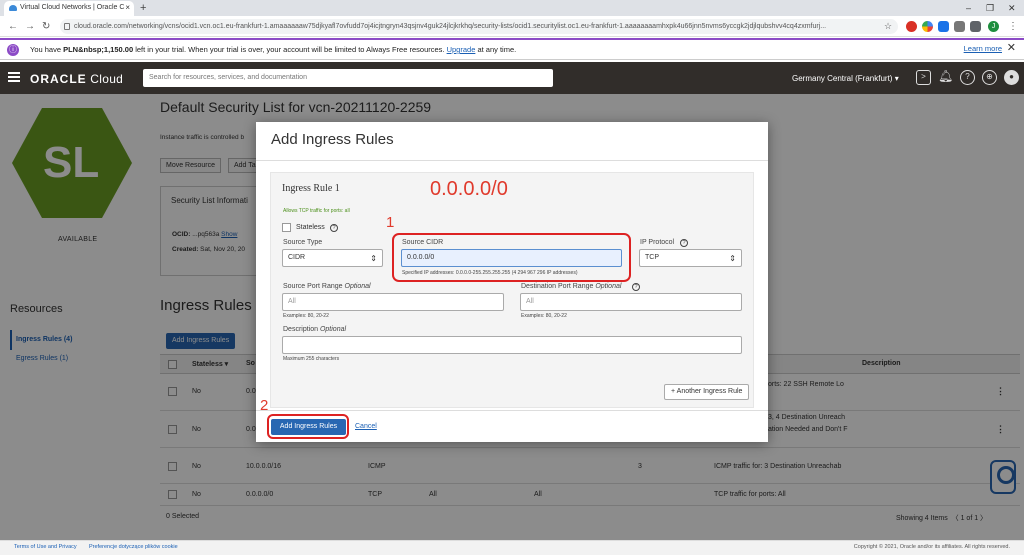  Describe the element at coordinates (13, 26) in the screenshot. I see `back-arrow-icon: ←` at that location.